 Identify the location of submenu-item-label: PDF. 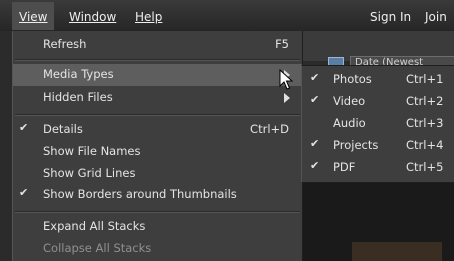
(344, 167).